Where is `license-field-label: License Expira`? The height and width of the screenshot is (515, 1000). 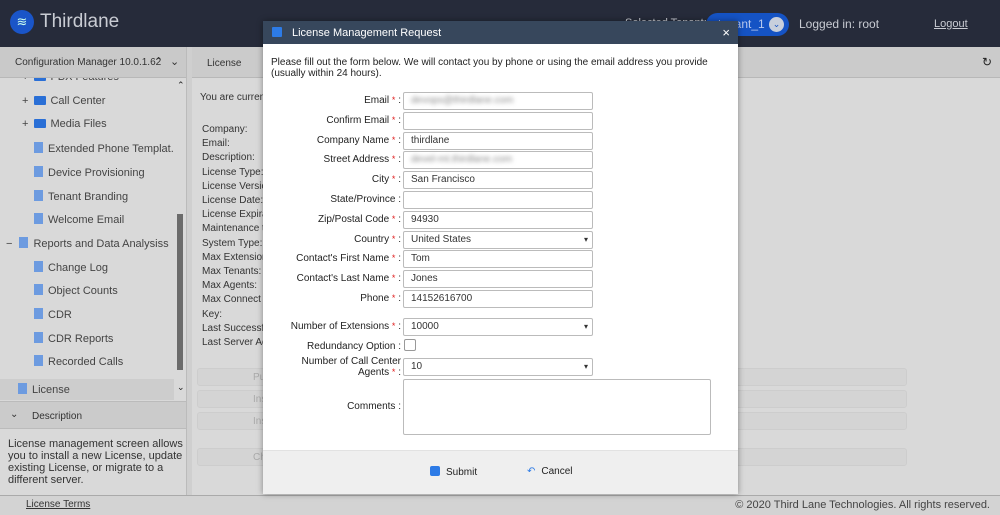
license-field-label: License Expira is located at coordinates (235, 215).